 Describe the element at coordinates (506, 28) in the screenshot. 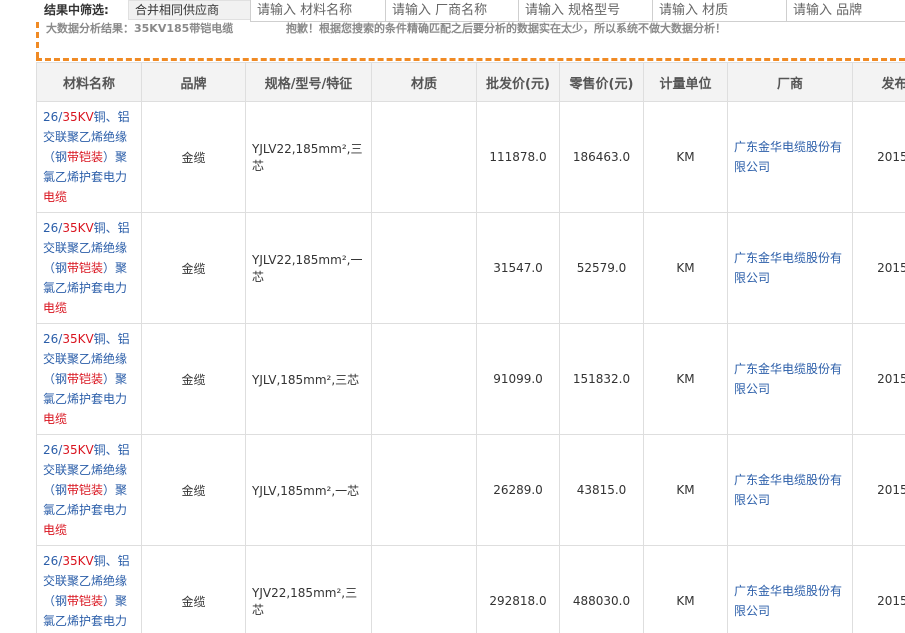

I see `analysis-message: 抱歉！根据您搜索的条件精确匹配之后要分析的数据实在太少，所以系统不做大数据分析！` at that location.